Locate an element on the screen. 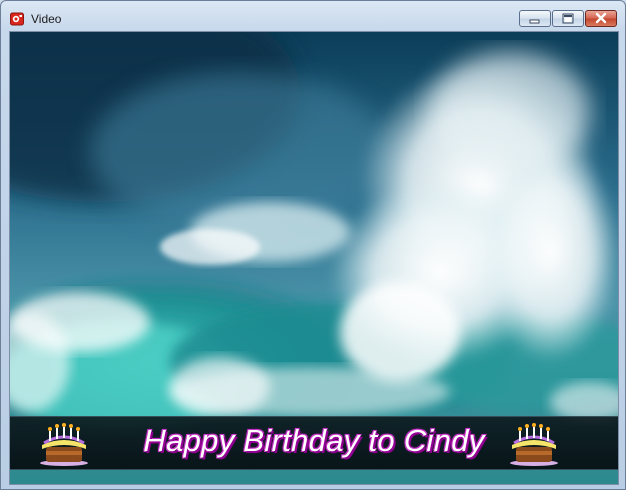 The image size is (626, 490). close-icon is located at coordinates (601, 18).